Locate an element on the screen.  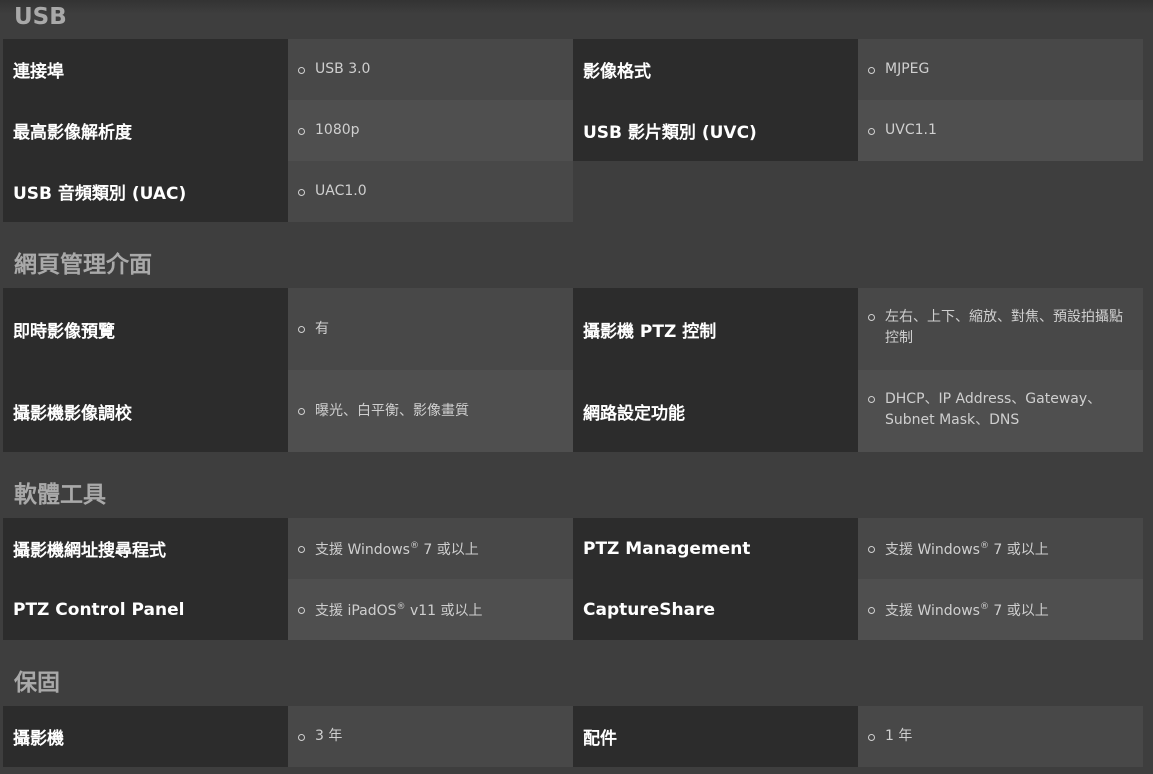
spec-row: USB 音頻類別 (UAC) UAC1.0 is located at coordinates (573, 191).